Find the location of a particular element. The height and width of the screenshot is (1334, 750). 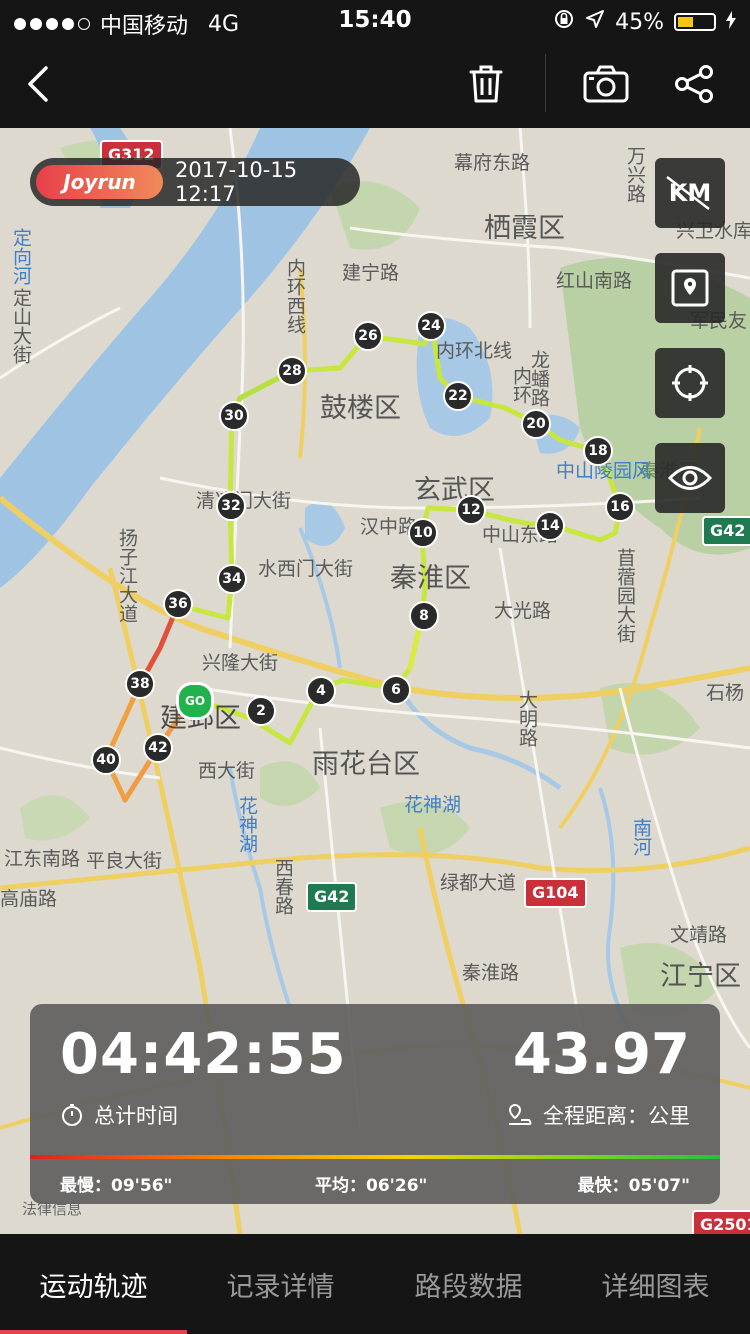

duration-label: 总计时间 is located at coordinates (136, 1116).